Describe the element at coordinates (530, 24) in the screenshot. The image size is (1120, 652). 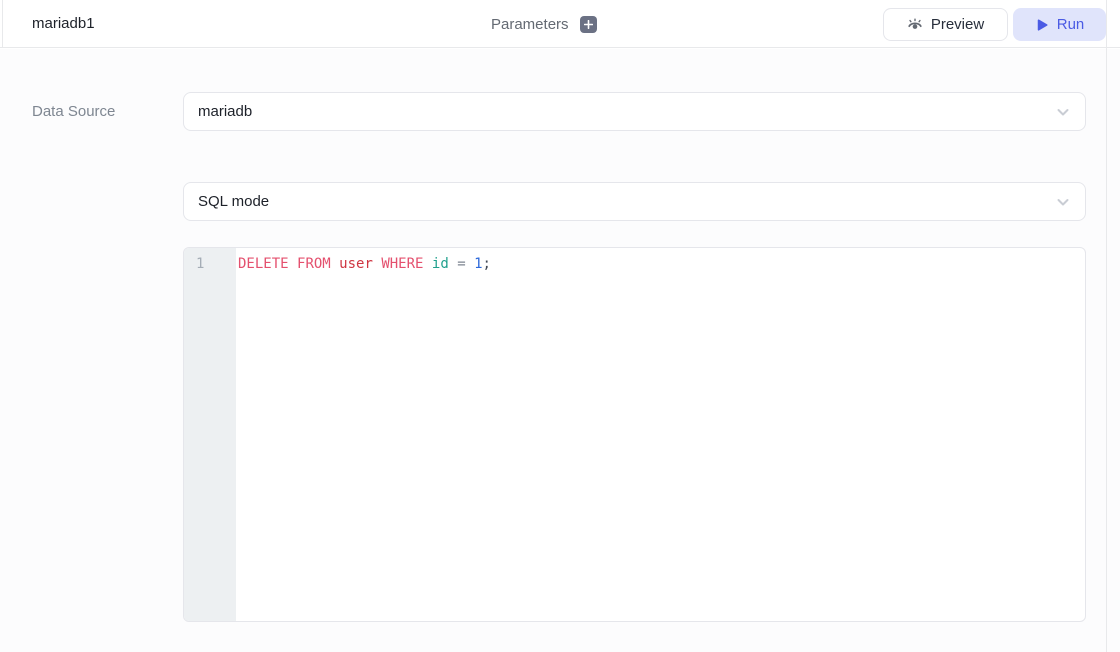
I see `parameters-label: Parameters` at that location.